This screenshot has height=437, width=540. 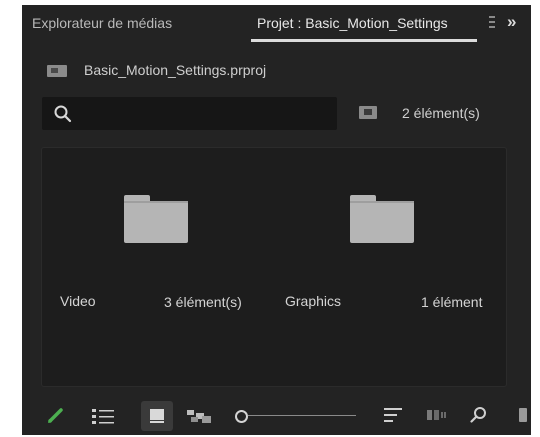 What do you see at coordinates (63, 114) in the screenshot?
I see `search-icon` at bounding box center [63, 114].